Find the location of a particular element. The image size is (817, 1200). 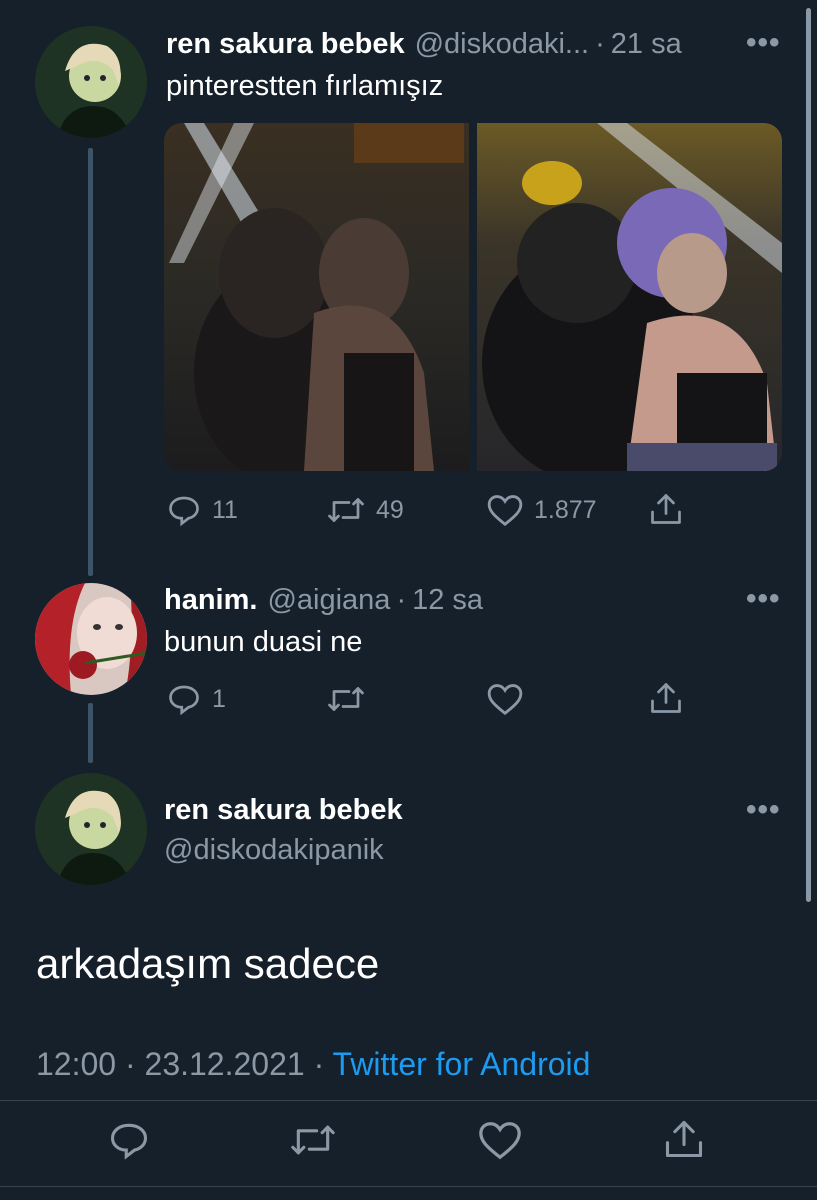

reply-button: 11 is located at coordinates (202, 510).